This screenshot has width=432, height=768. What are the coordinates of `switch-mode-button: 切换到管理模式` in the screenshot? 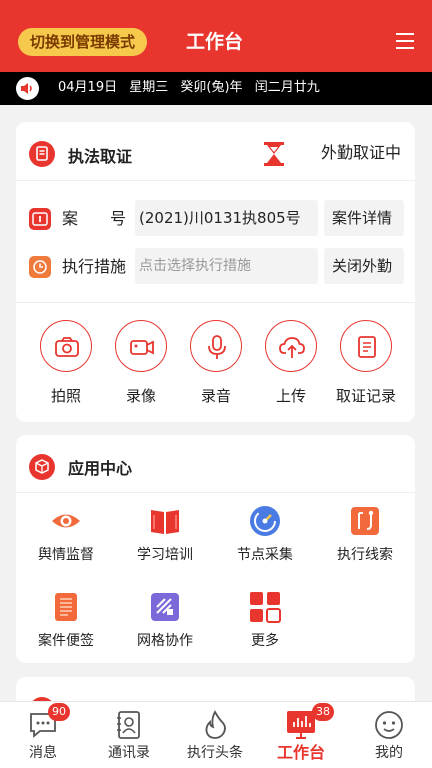 It's located at (83, 42).